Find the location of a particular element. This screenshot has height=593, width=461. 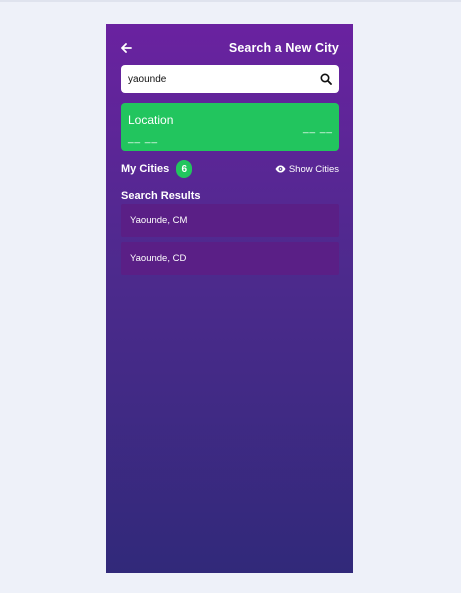

header: Search a New City is located at coordinates (229, 48).